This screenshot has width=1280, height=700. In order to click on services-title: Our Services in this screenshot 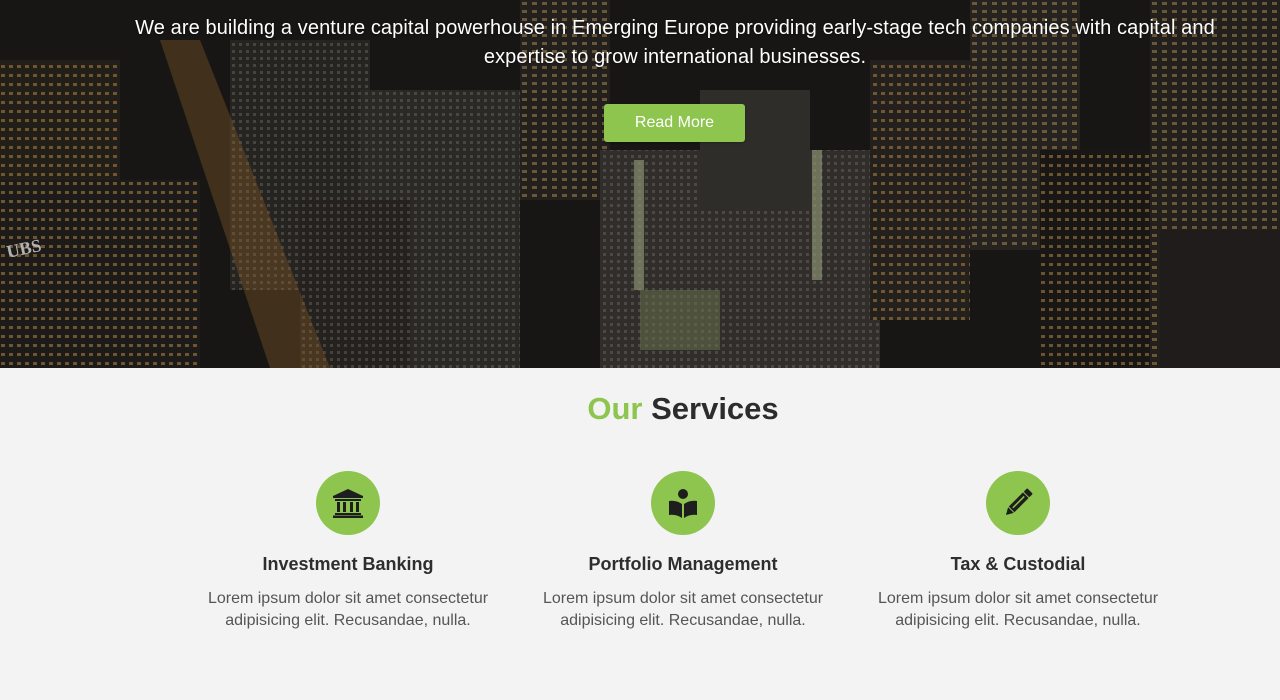, I will do `click(640, 409)`.